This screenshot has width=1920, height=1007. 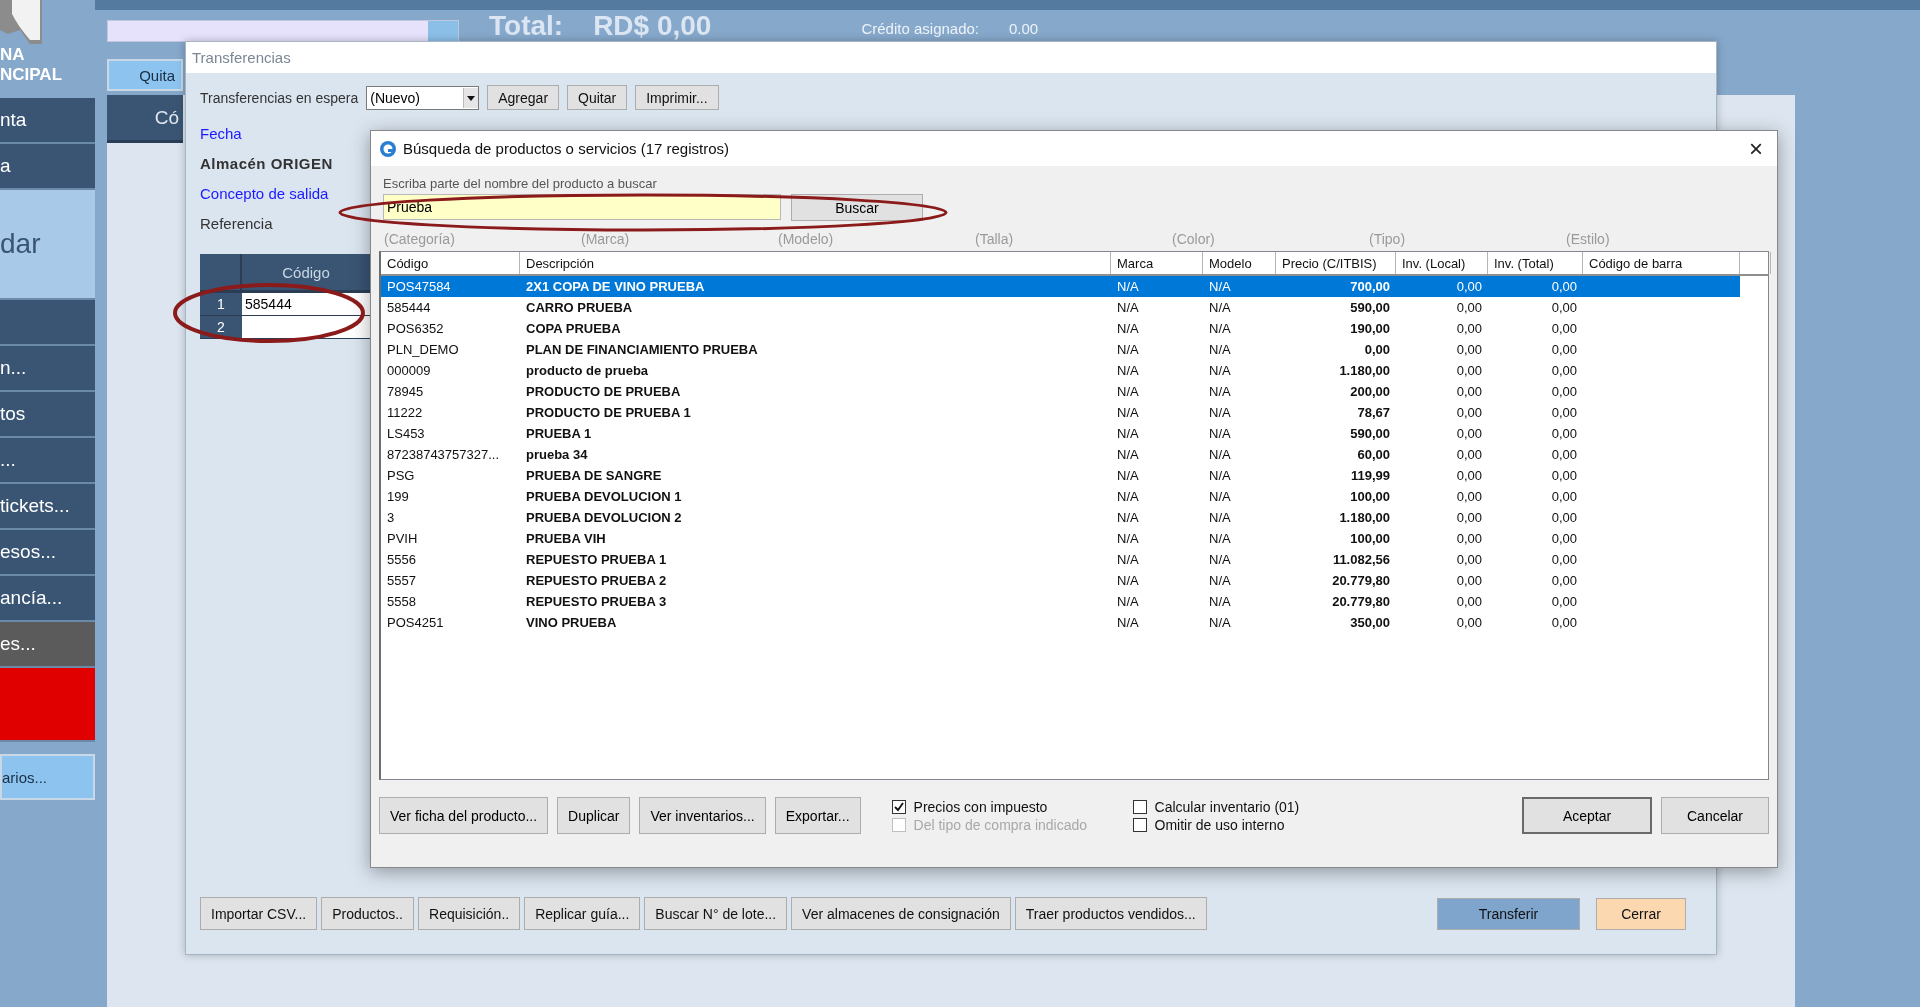 What do you see at coordinates (47, 167) in the screenshot?
I see `sidebar-item: a` at bounding box center [47, 167].